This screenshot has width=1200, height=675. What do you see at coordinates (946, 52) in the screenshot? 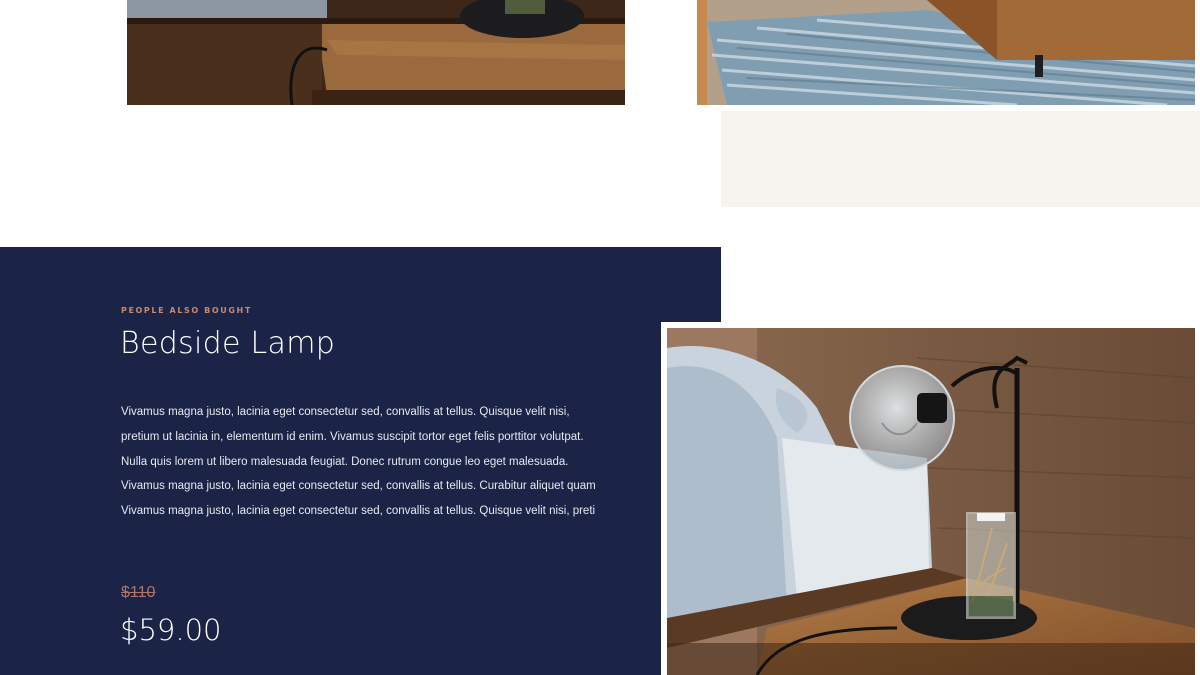
I see `rug-photo-top-right` at bounding box center [946, 52].